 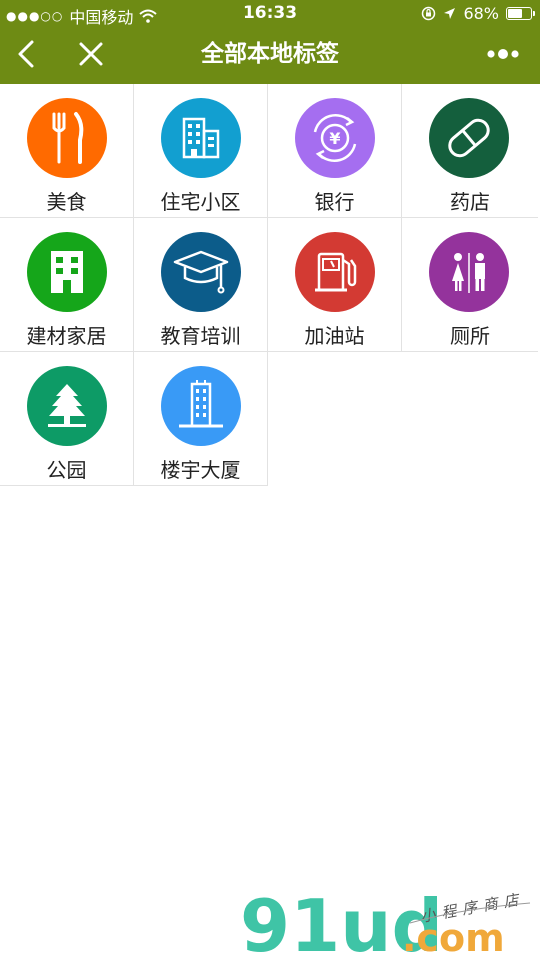 I want to click on category-item-restroom: 厕所, so click(x=470, y=285).